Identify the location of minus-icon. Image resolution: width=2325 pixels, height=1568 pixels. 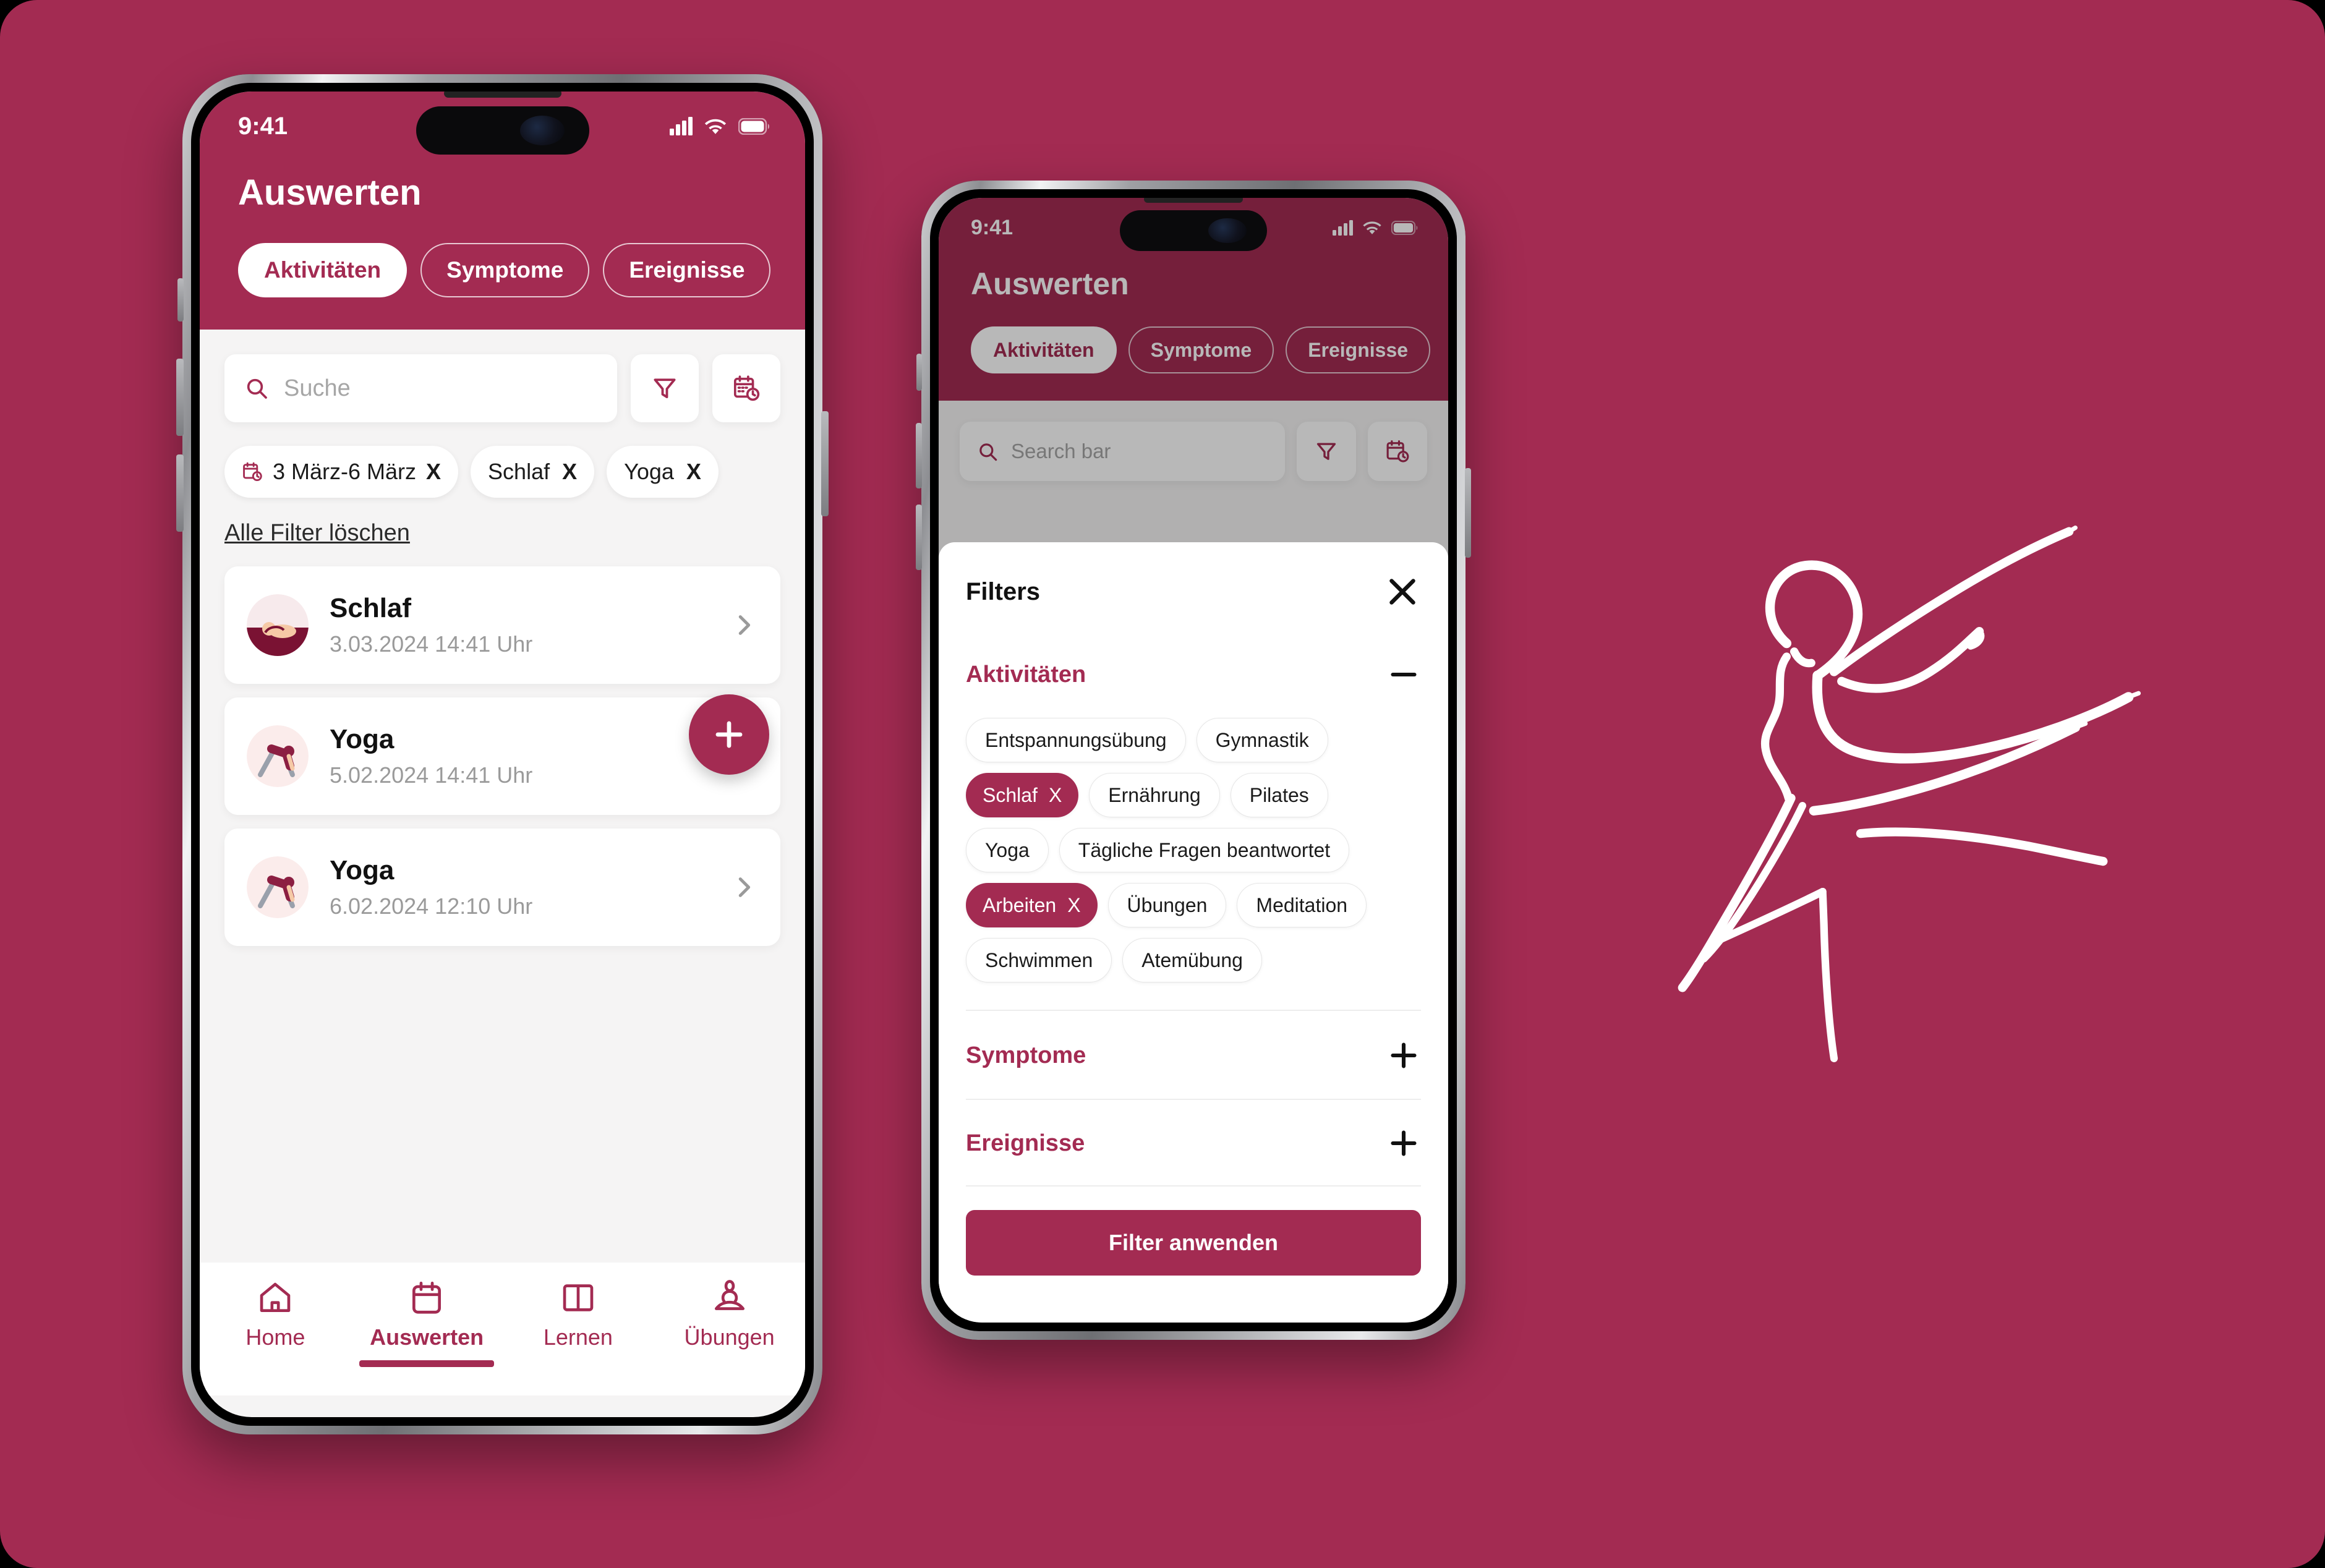
(1403, 675).